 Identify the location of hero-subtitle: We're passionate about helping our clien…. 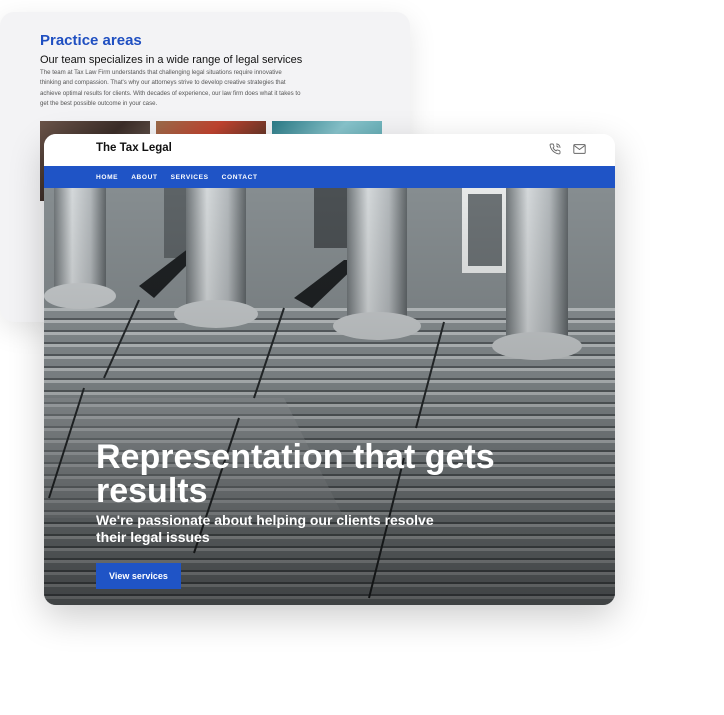
(265, 528).